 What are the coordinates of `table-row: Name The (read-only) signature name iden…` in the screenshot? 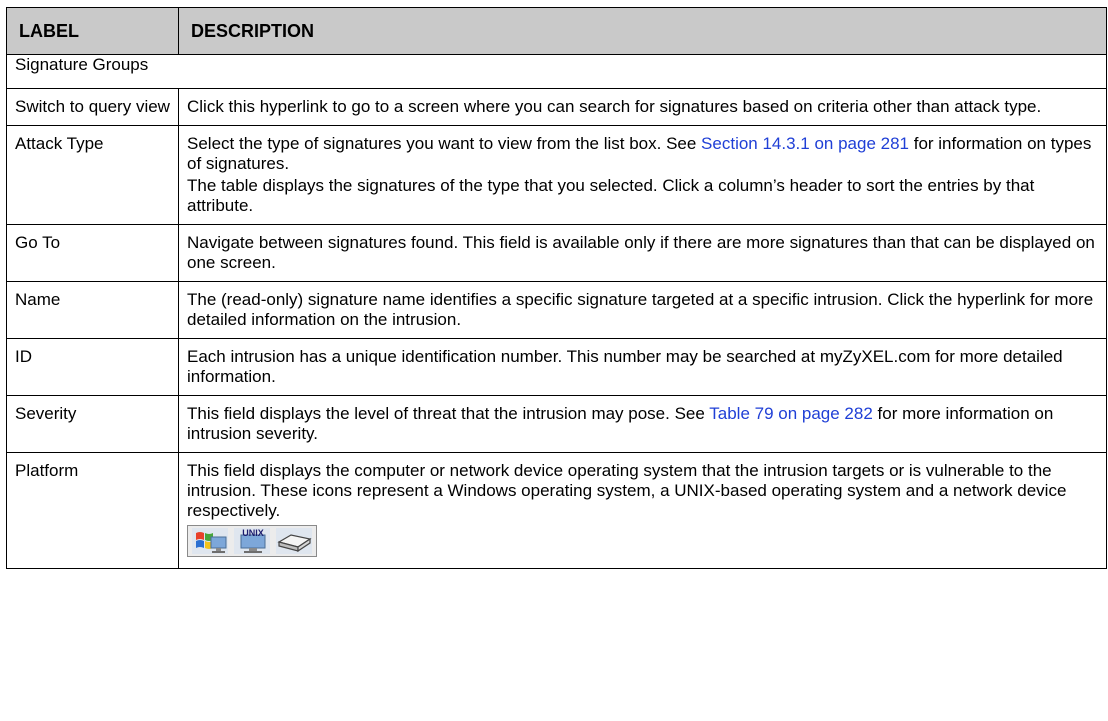 It's located at (556, 310).